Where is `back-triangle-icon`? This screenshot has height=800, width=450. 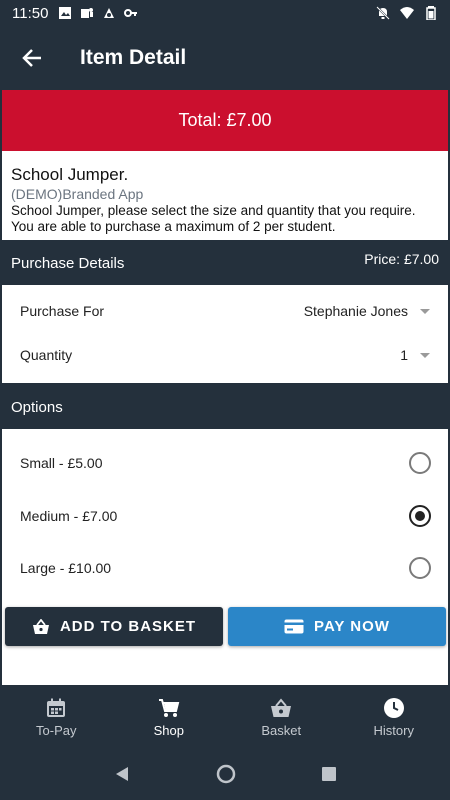 back-triangle-icon is located at coordinates (122, 774).